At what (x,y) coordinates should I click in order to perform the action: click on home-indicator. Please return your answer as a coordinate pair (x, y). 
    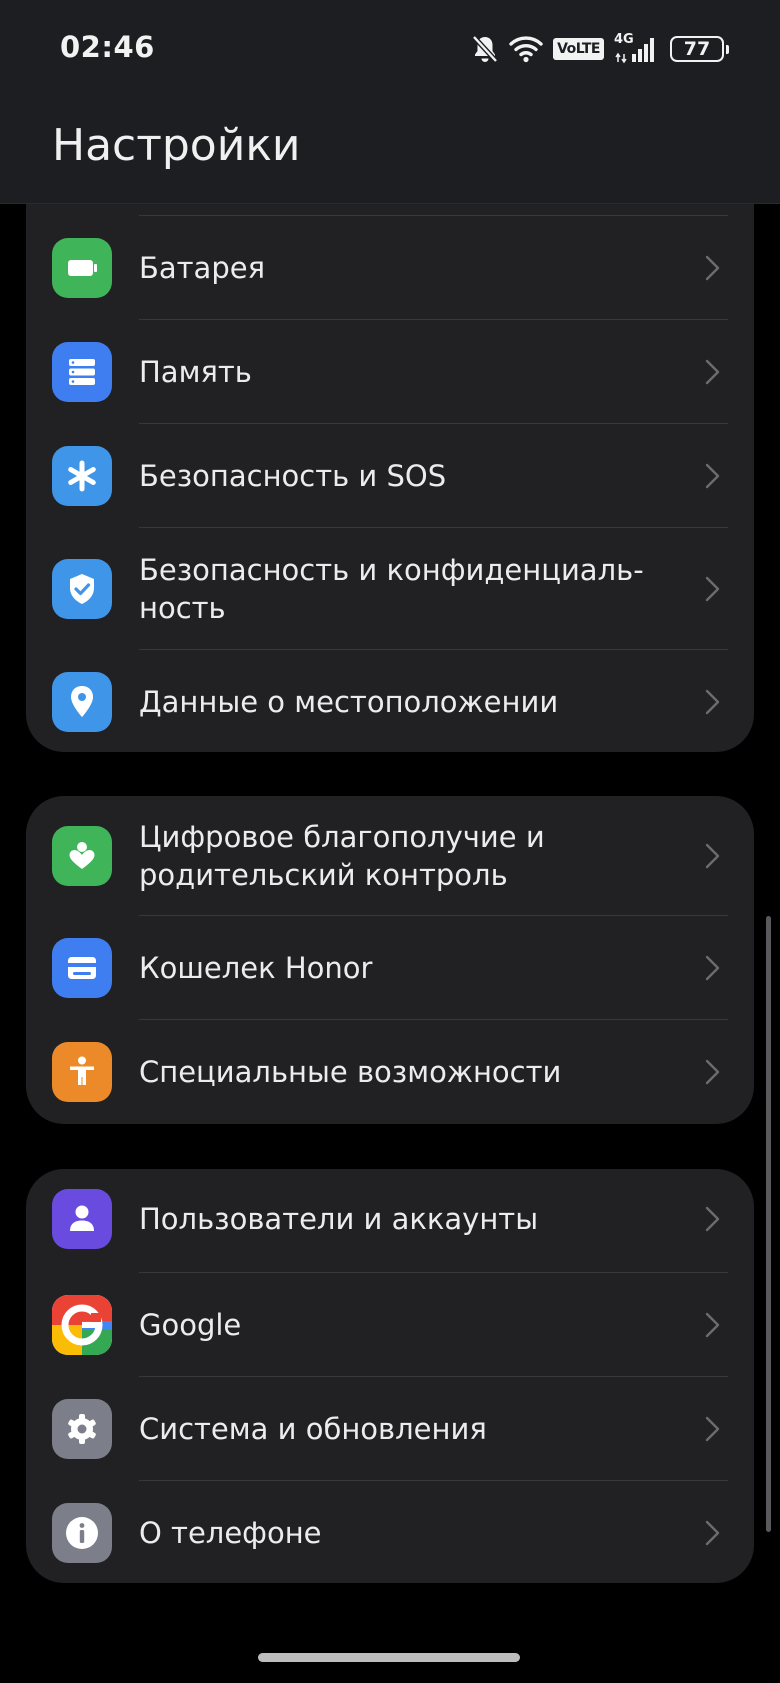
    Looking at the image, I should click on (389, 1657).